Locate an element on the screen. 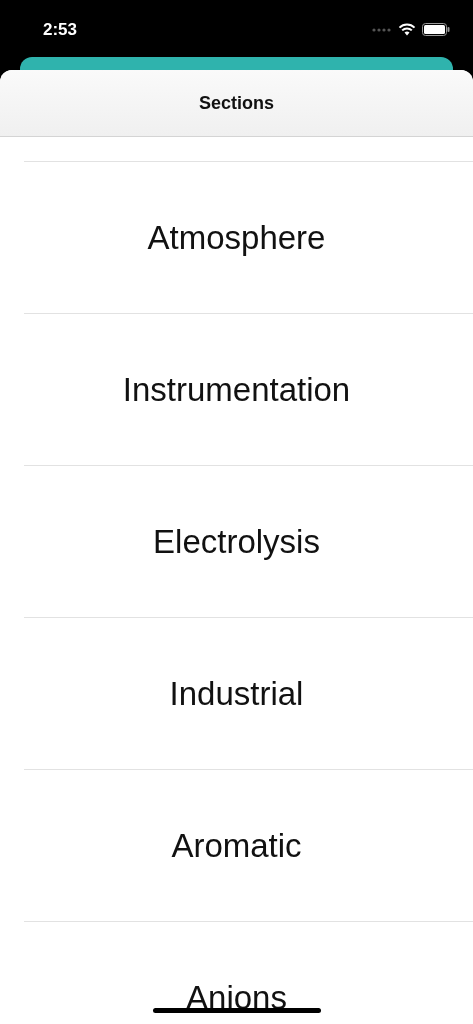 This screenshot has height=1024, width=473. signal-icon is located at coordinates (382, 29).